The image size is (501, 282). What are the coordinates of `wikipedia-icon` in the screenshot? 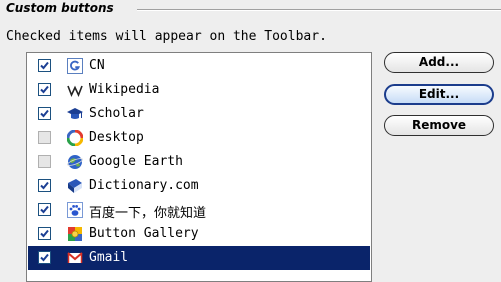 It's located at (75, 90).